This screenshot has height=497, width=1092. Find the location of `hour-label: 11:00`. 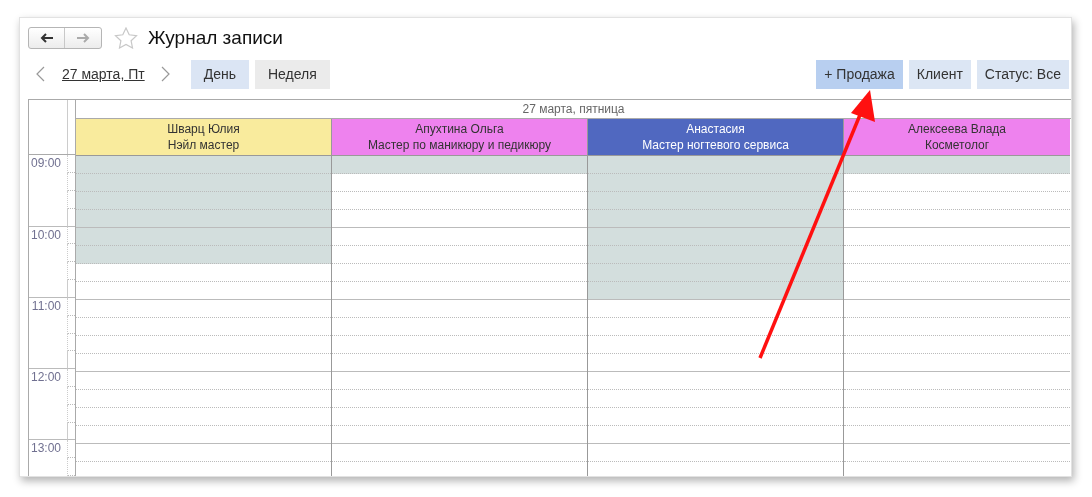

hour-label: 11:00 is located at coordinates (46, 305).